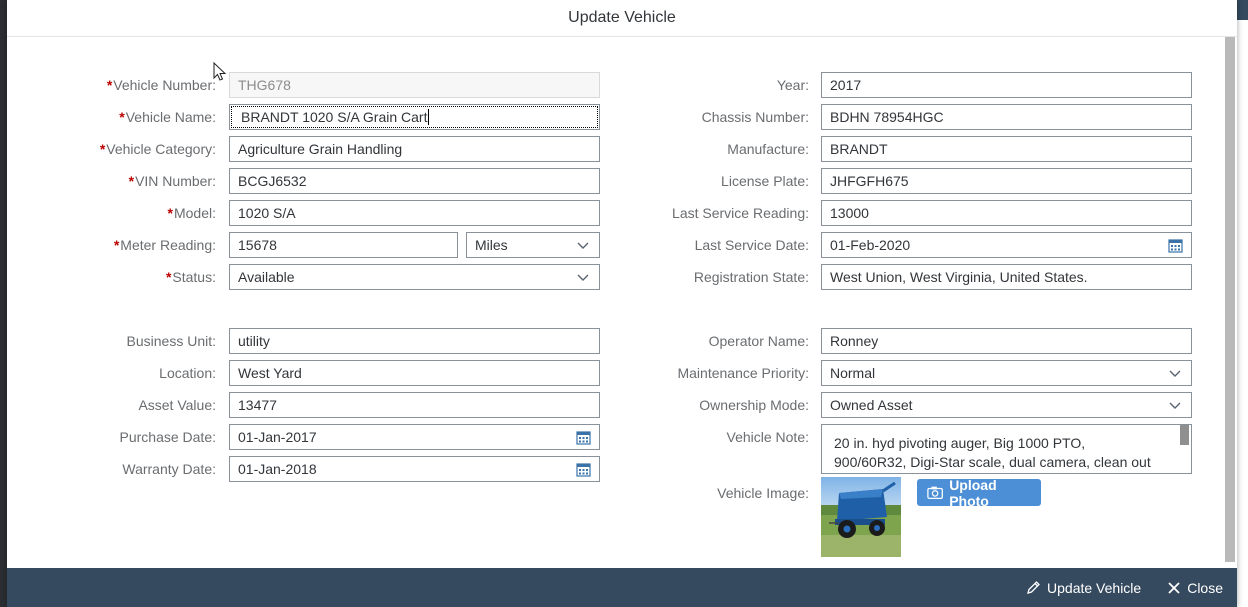 The image size is (1248, 607). Describe the element at coordinates (277, 469) in the screenshot. I see `warranty-date-value: 01-Jan-2018` at that location.